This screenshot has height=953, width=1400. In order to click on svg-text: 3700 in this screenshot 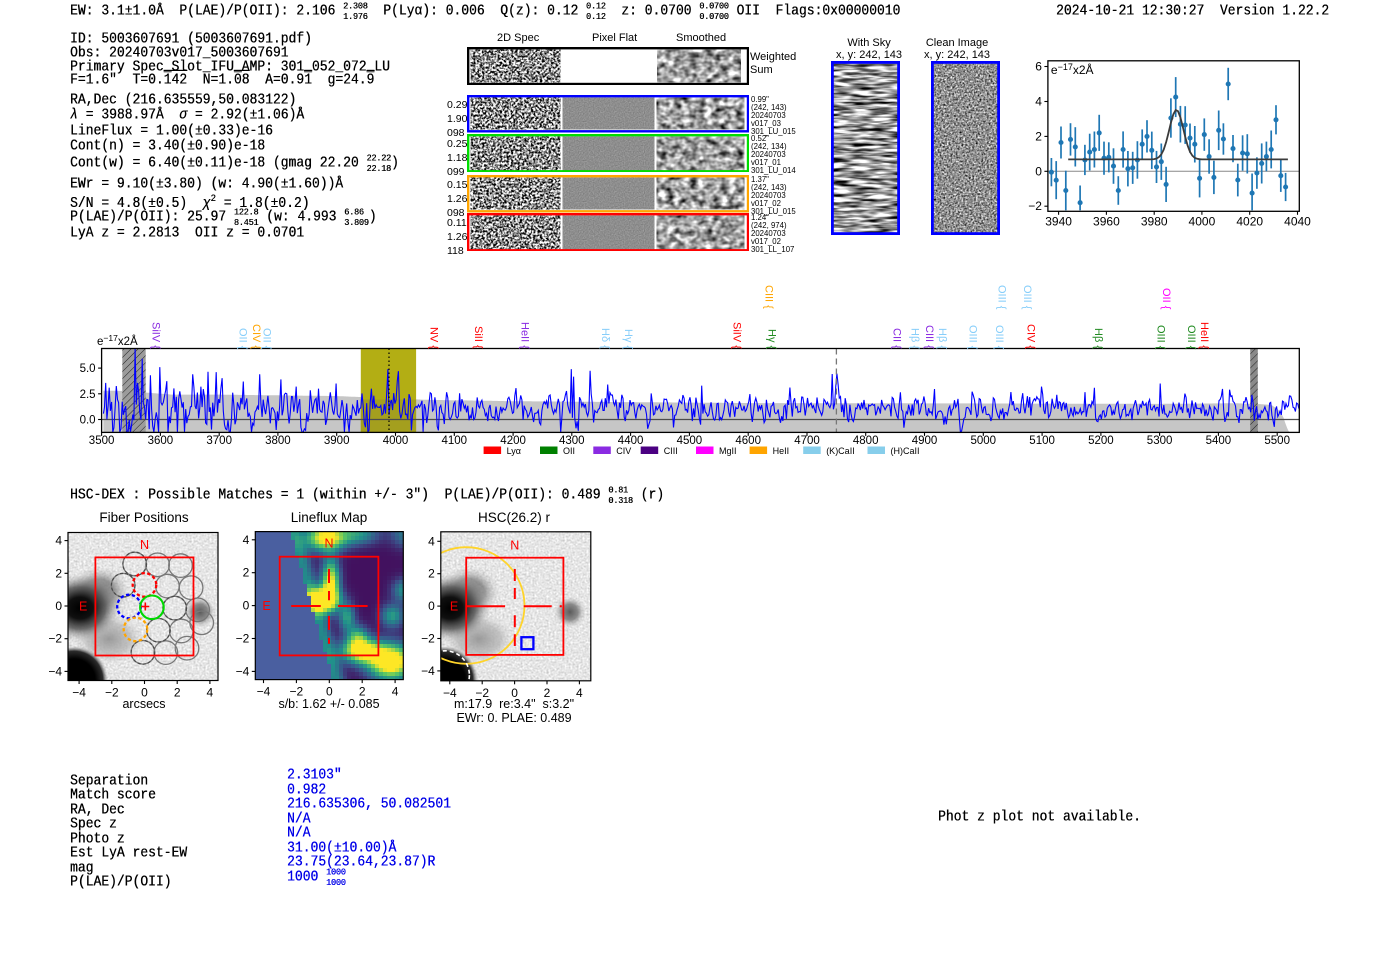, I will do `click(219, 441)`.